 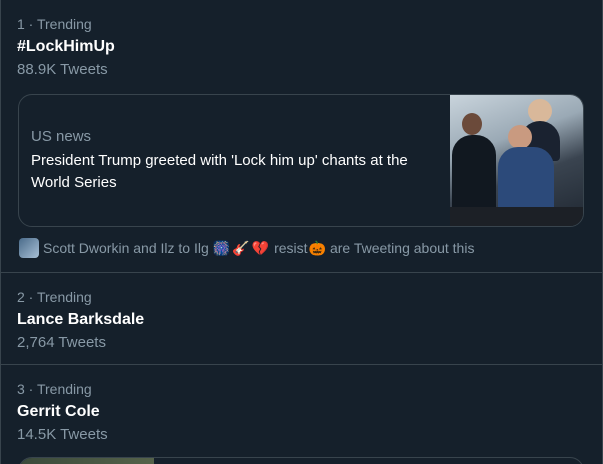 What do you see at coordinates (260, 248) in the screenshot?
I see `broken-heart-icon: 💔` at bounding box center [260, 248].